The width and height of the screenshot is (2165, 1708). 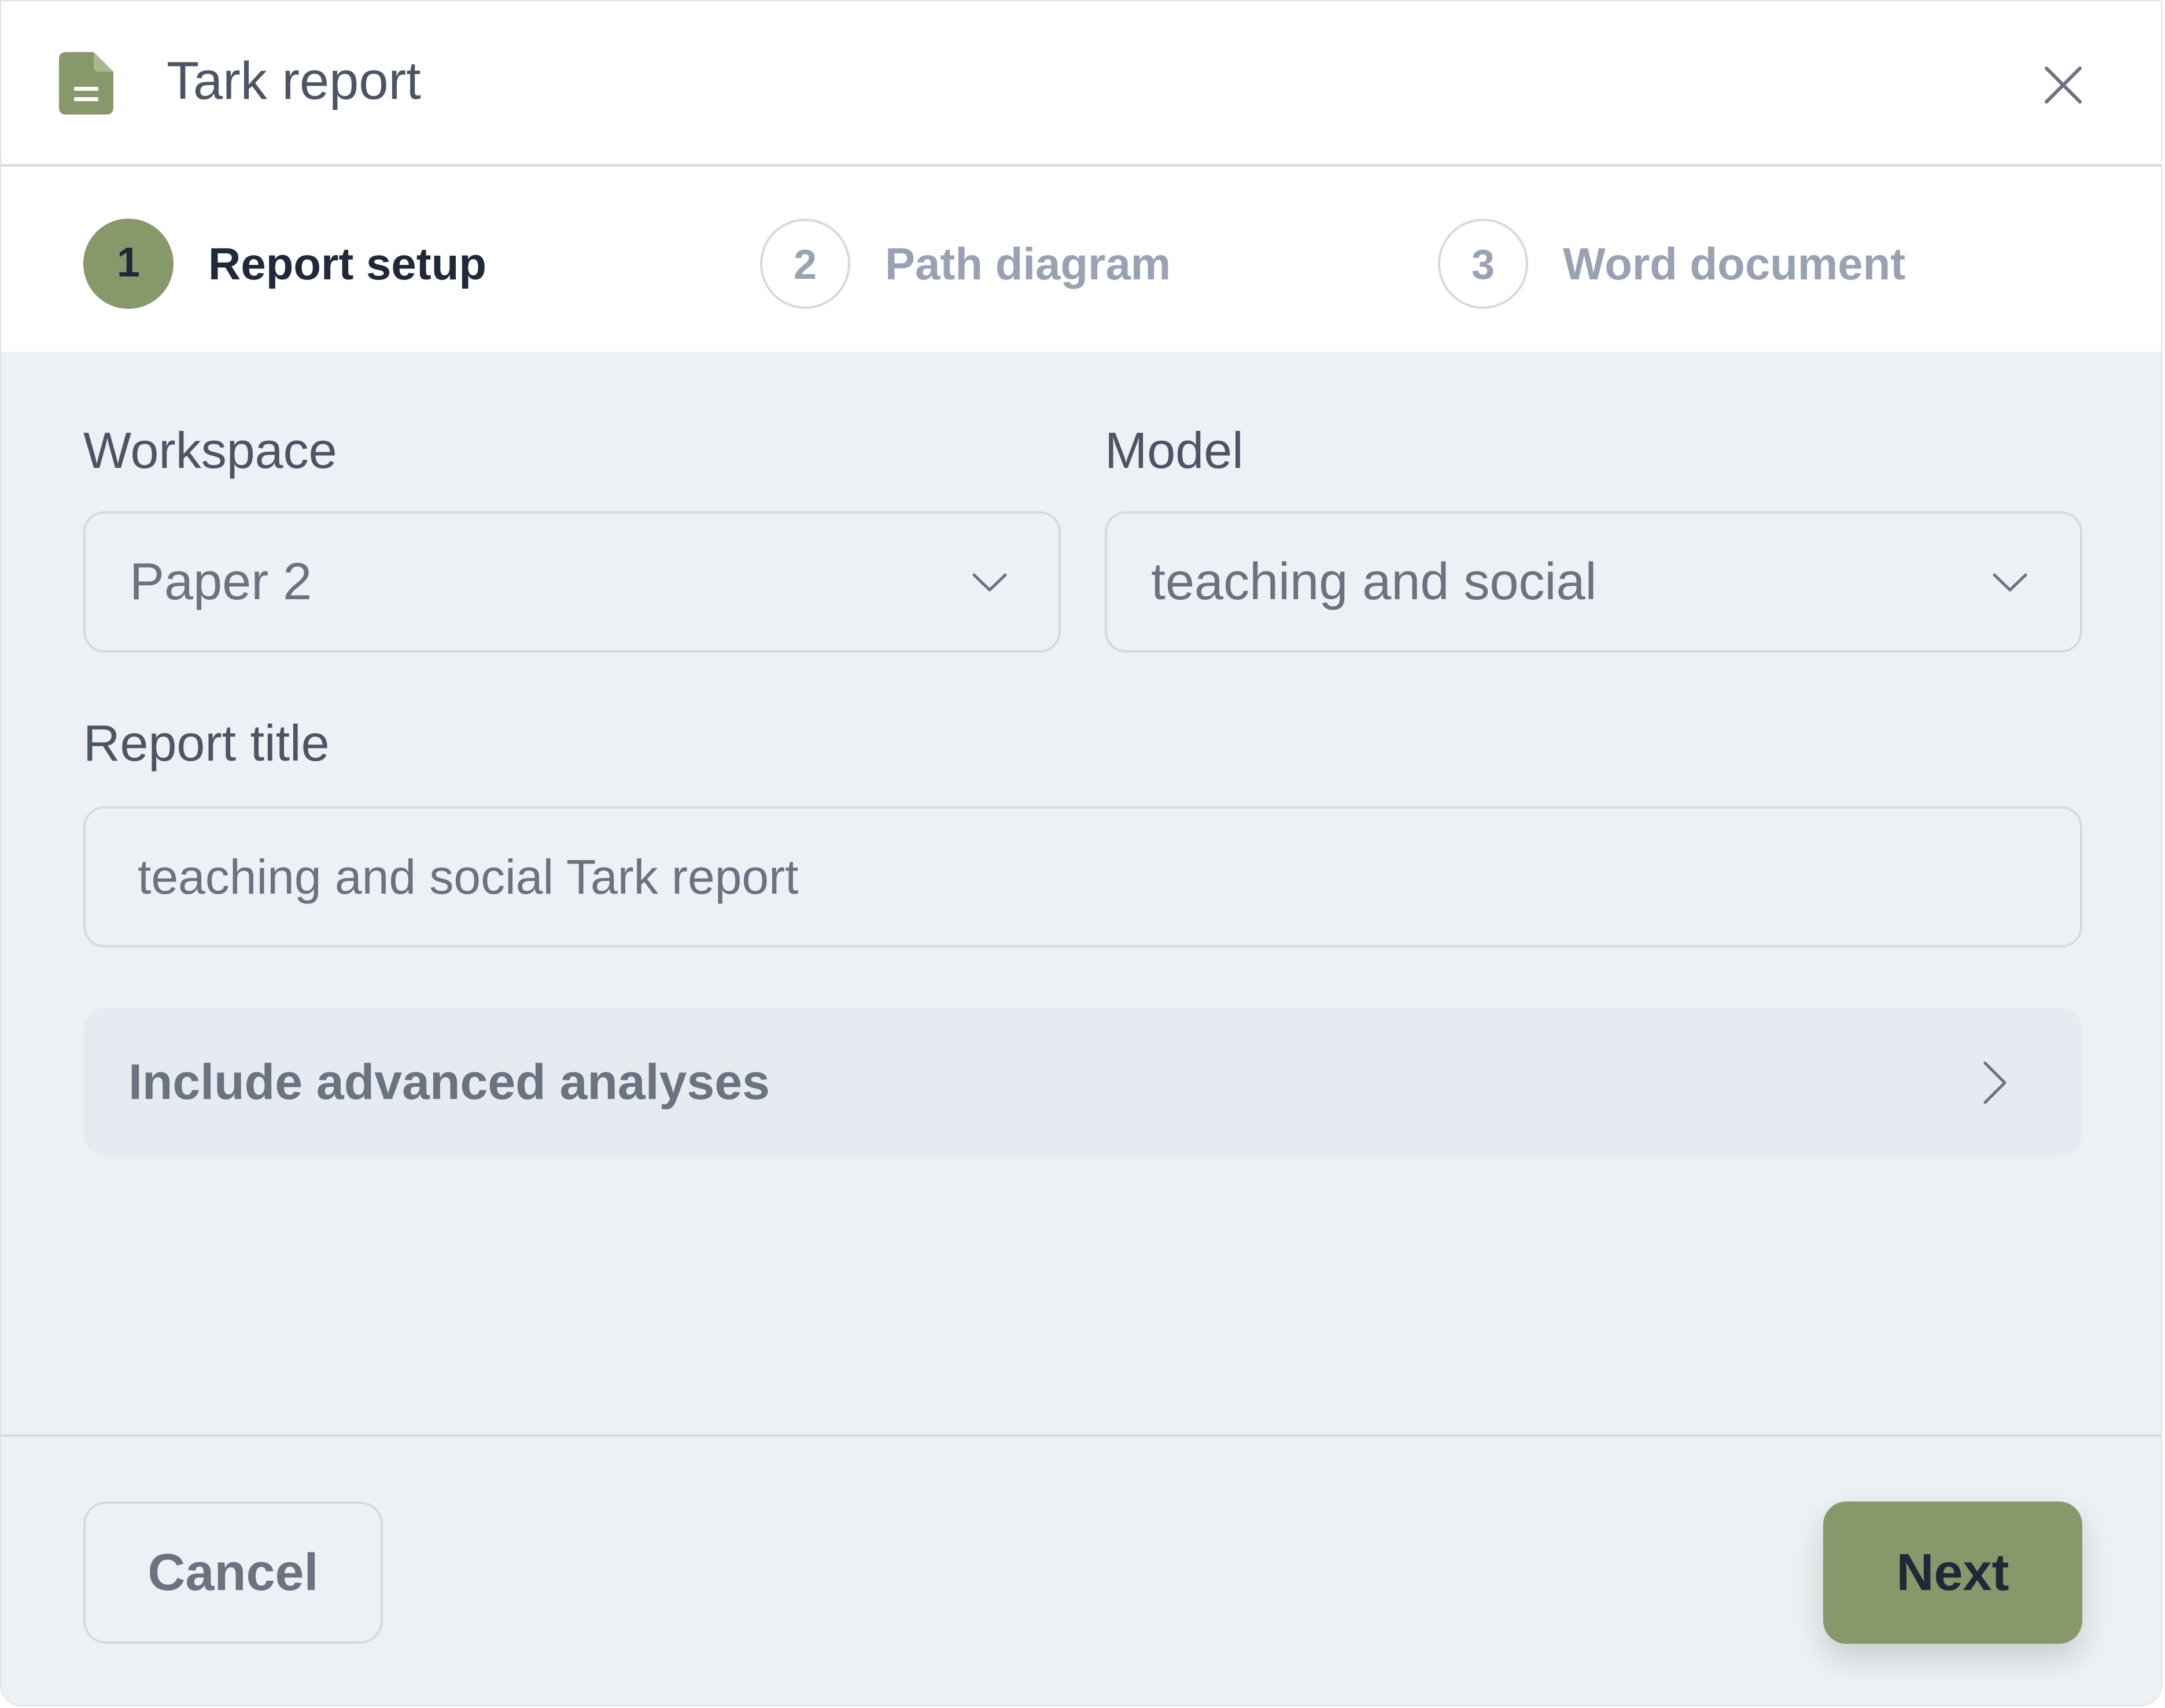 What do you see at coordinates (805, 264) in the screenshot?
I see `step-number: 2` at bounding box center [805, 264].